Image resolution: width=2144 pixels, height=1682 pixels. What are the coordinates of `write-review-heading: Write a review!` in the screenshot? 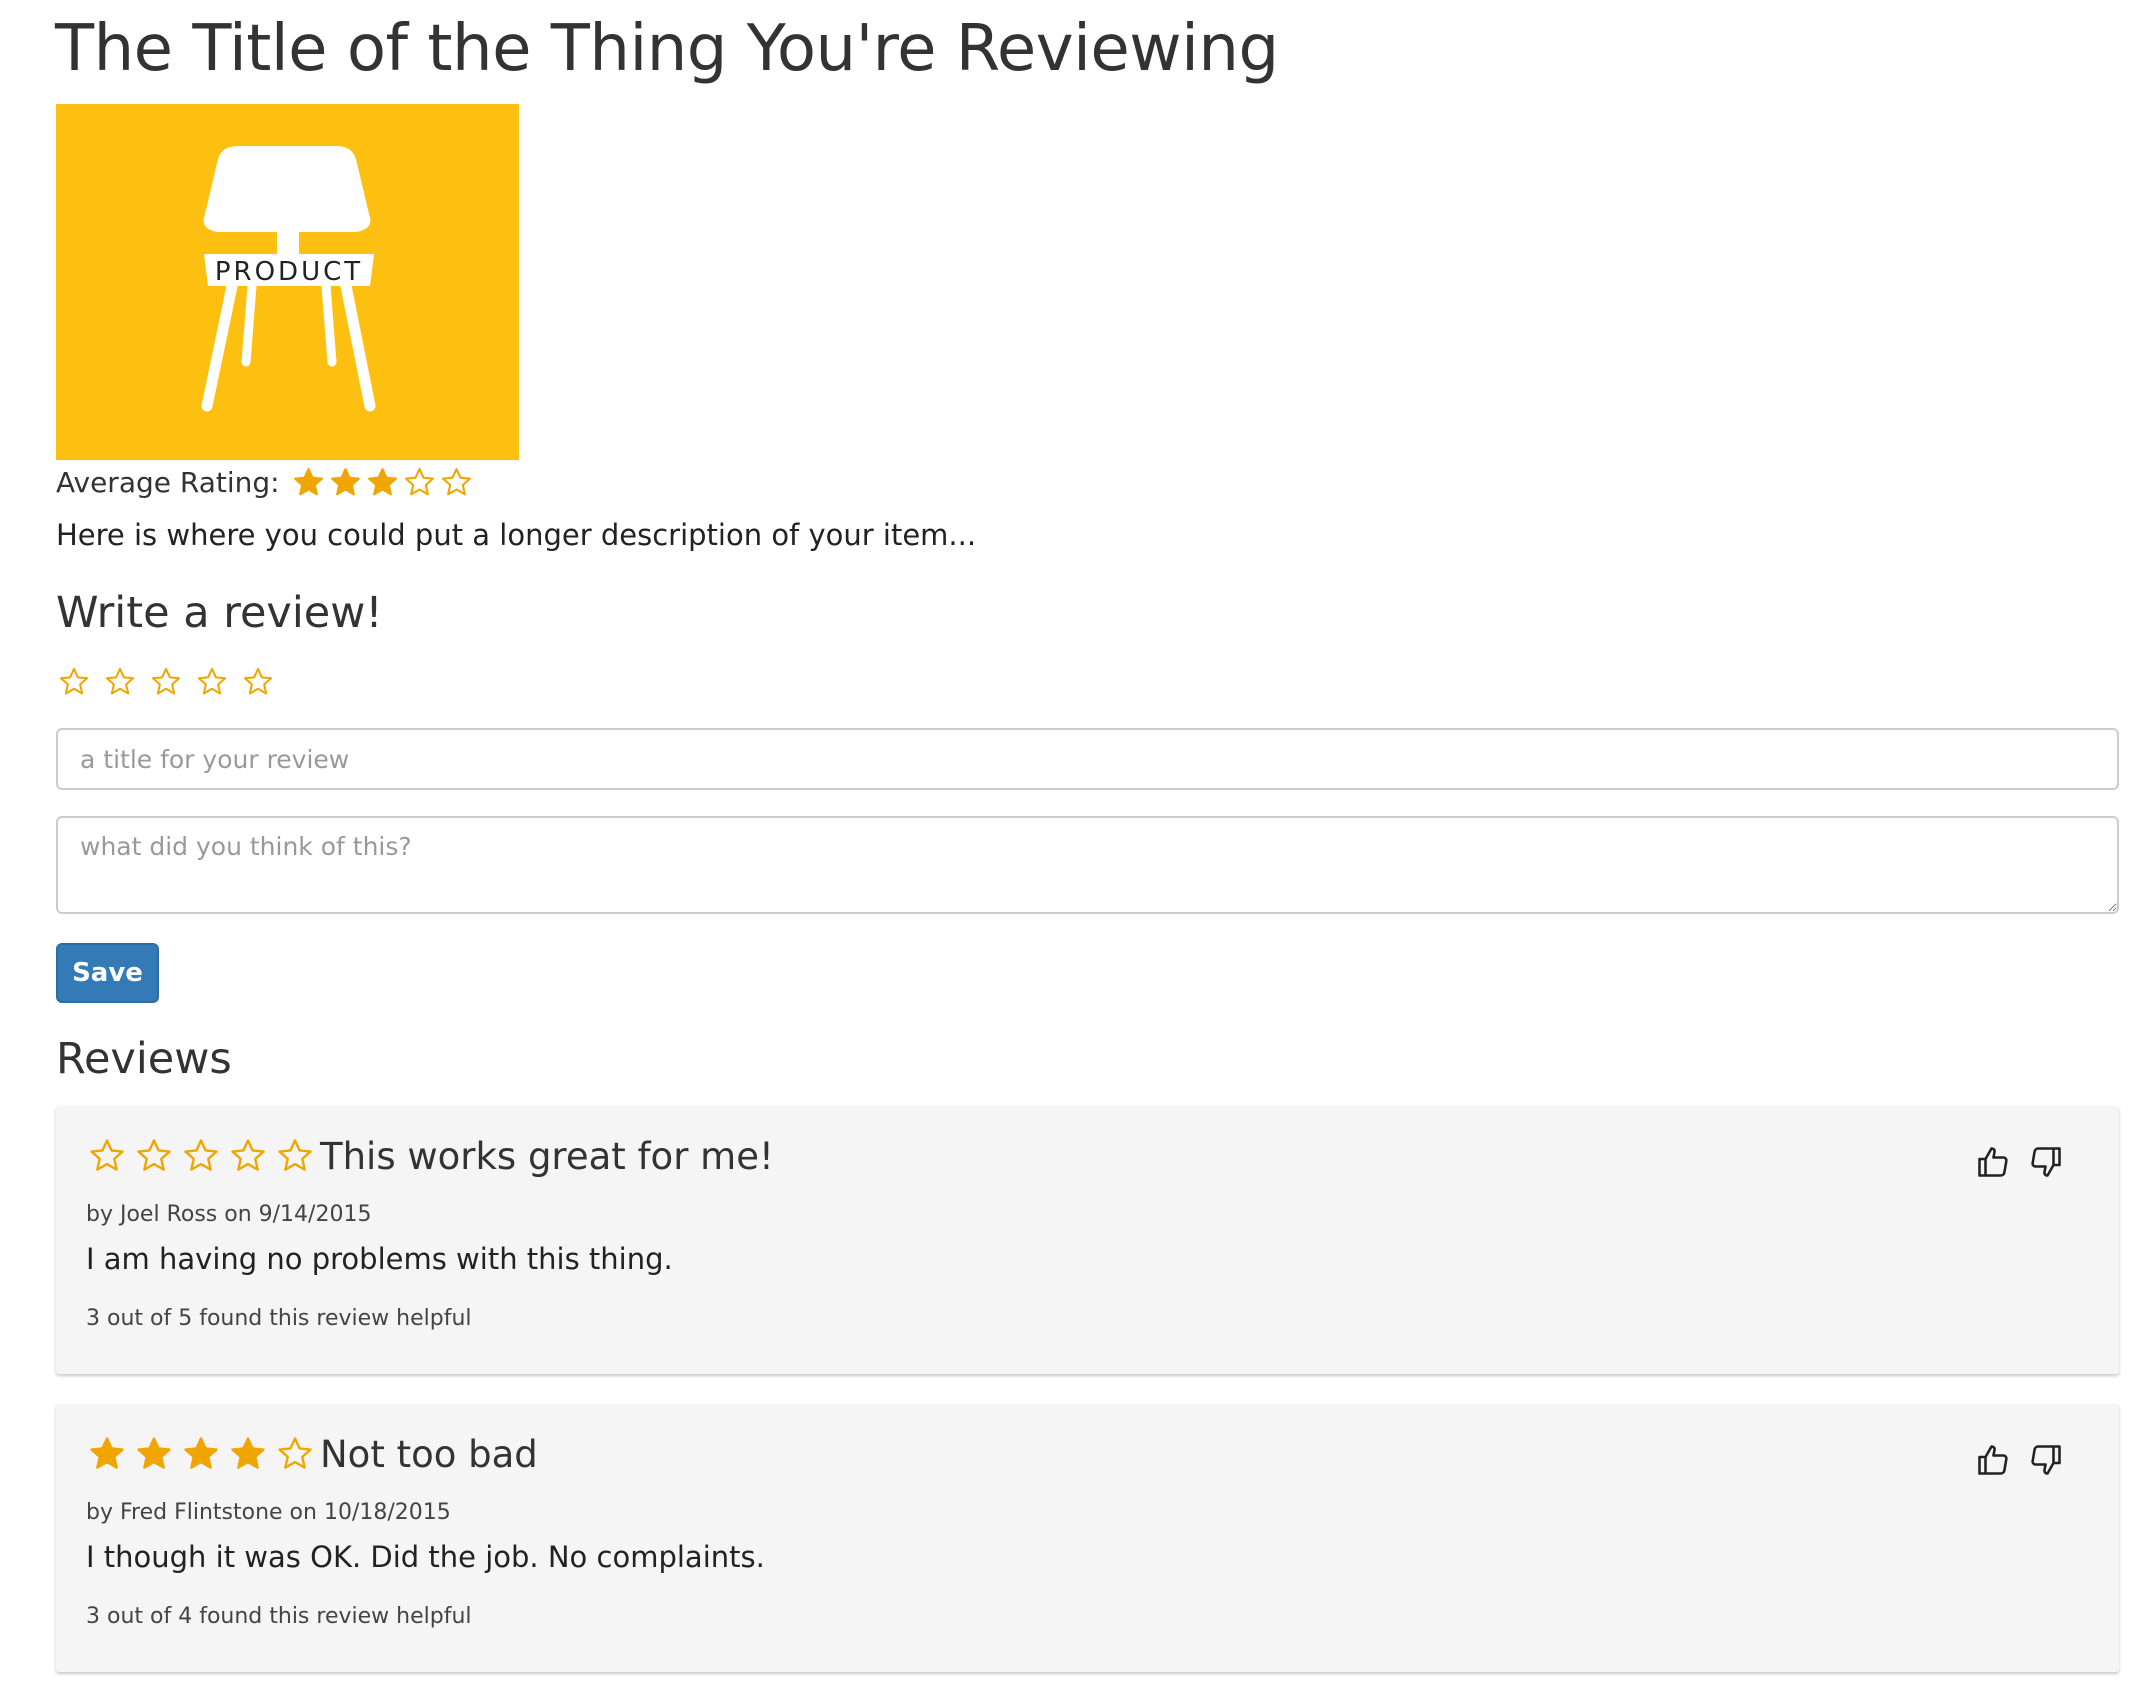 It's located at (219, 613).